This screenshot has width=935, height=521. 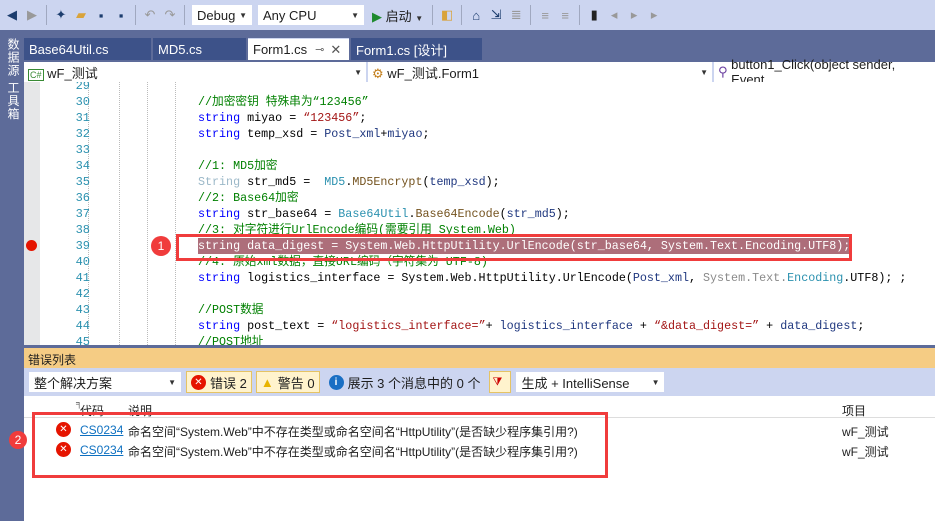 I want to click on build-filter-dropdown: 生成 + IntelliSense ▼, so click(x=590, y=382).